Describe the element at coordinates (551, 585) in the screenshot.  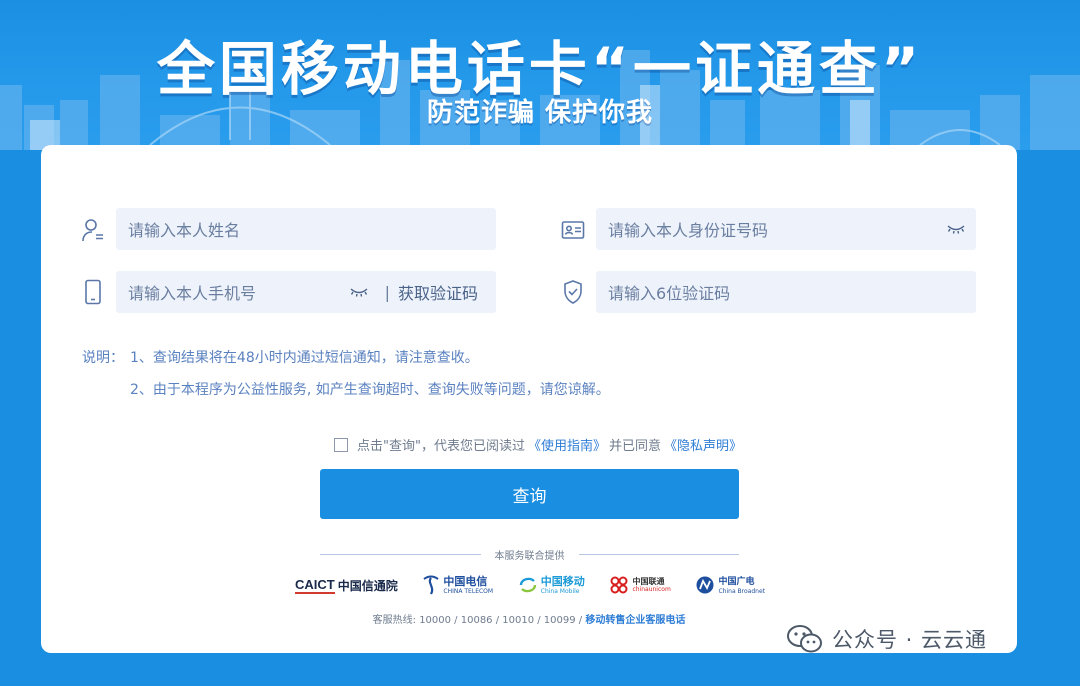
I see `china-mobile-logo: 中国移动 China Mobile` at that location.